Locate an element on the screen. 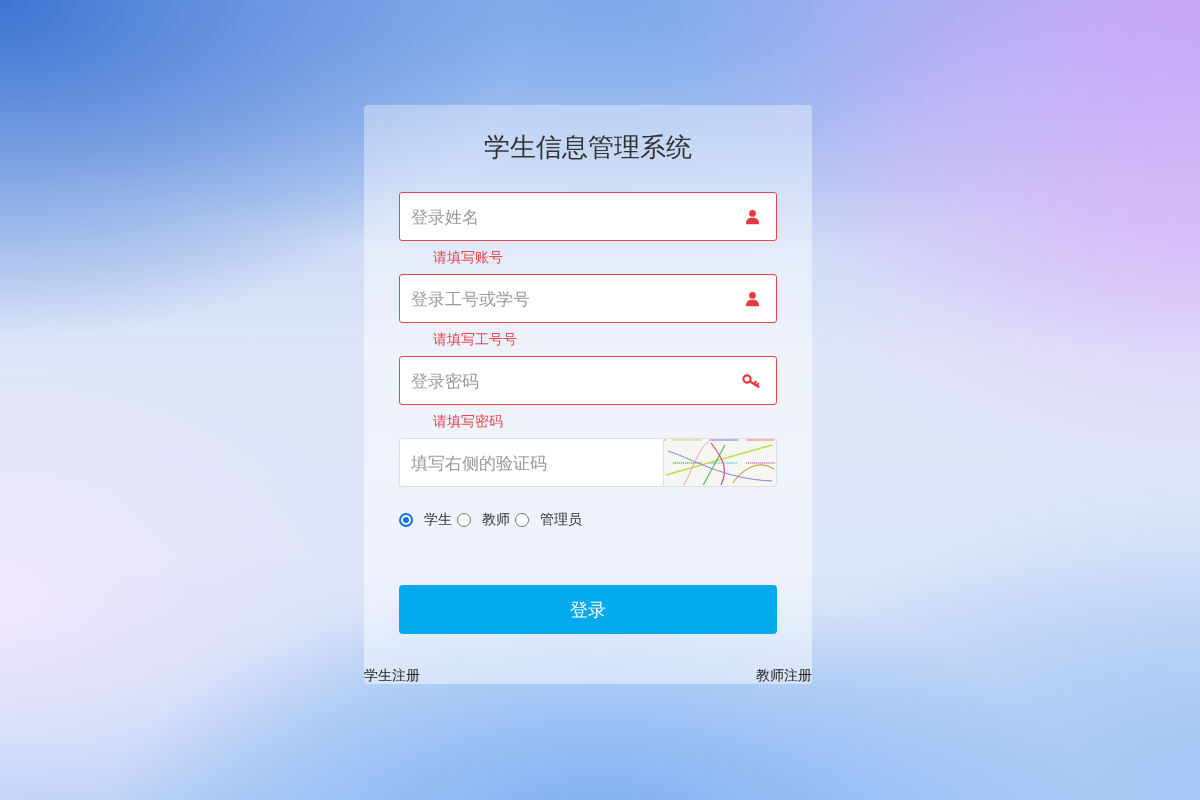 This screenshot has width=1200, height=800. radio-label: 管理员 is located at coordinates (561, 520).